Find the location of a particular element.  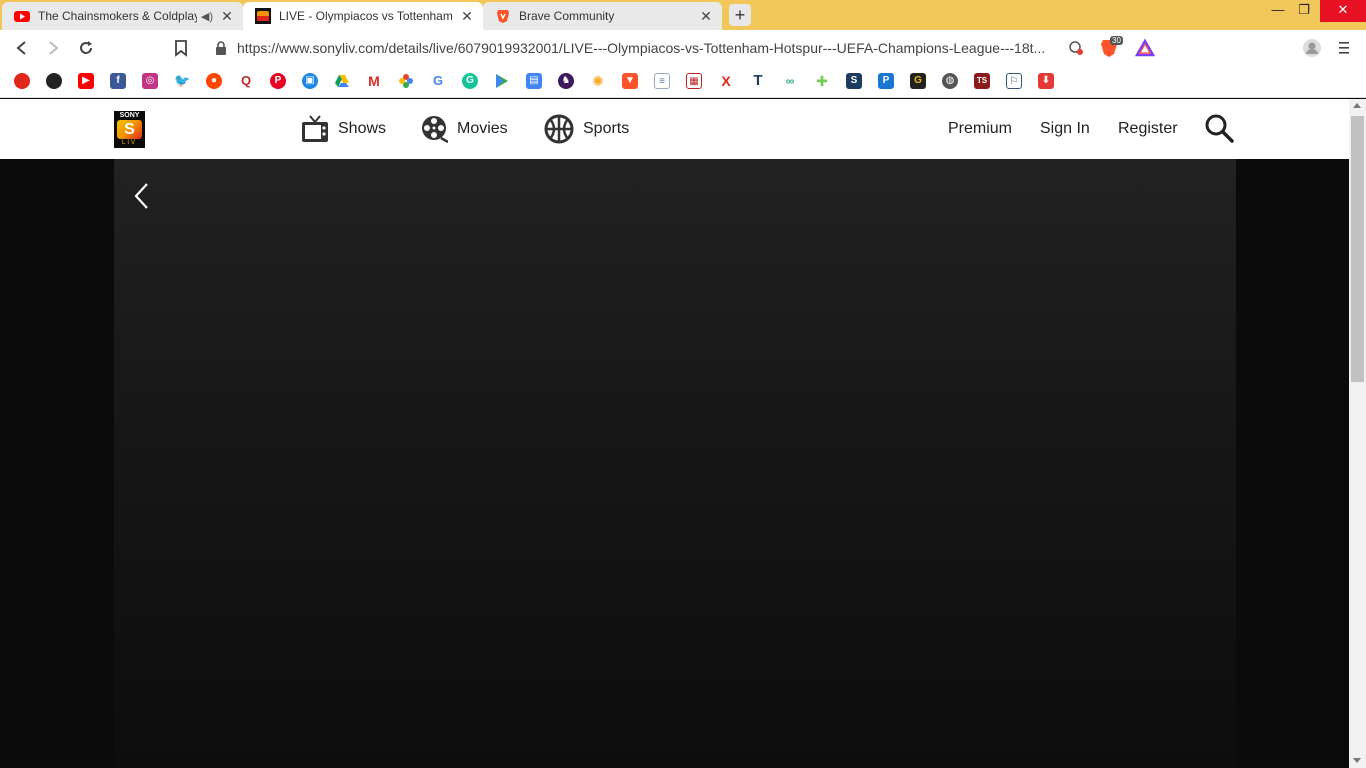

bookmark-facebook-icon: f is located at coordinates (118, 81).